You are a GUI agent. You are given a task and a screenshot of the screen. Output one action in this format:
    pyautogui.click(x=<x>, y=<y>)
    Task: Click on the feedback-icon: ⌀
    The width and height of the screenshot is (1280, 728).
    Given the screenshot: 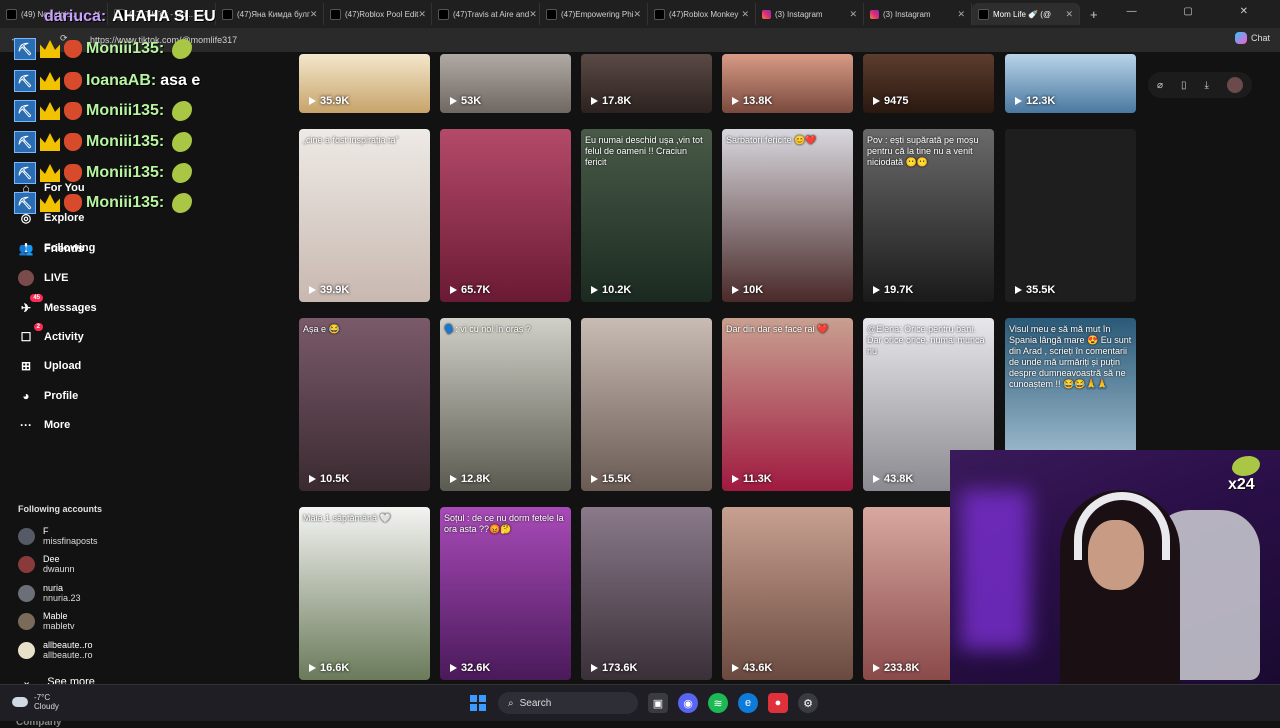 What is the action you would take?
    pyautogui.click(x=1160, y=85)
    